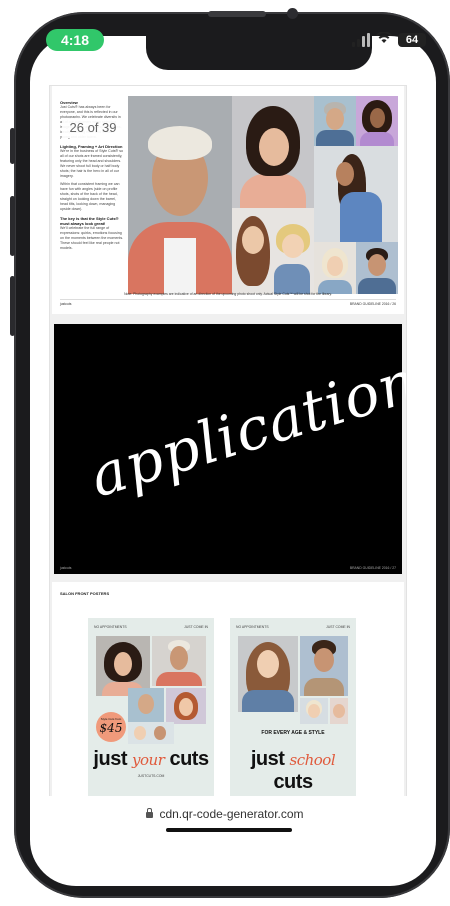  I want to click on poster-slogan: just your cuts, so click(151, 759).